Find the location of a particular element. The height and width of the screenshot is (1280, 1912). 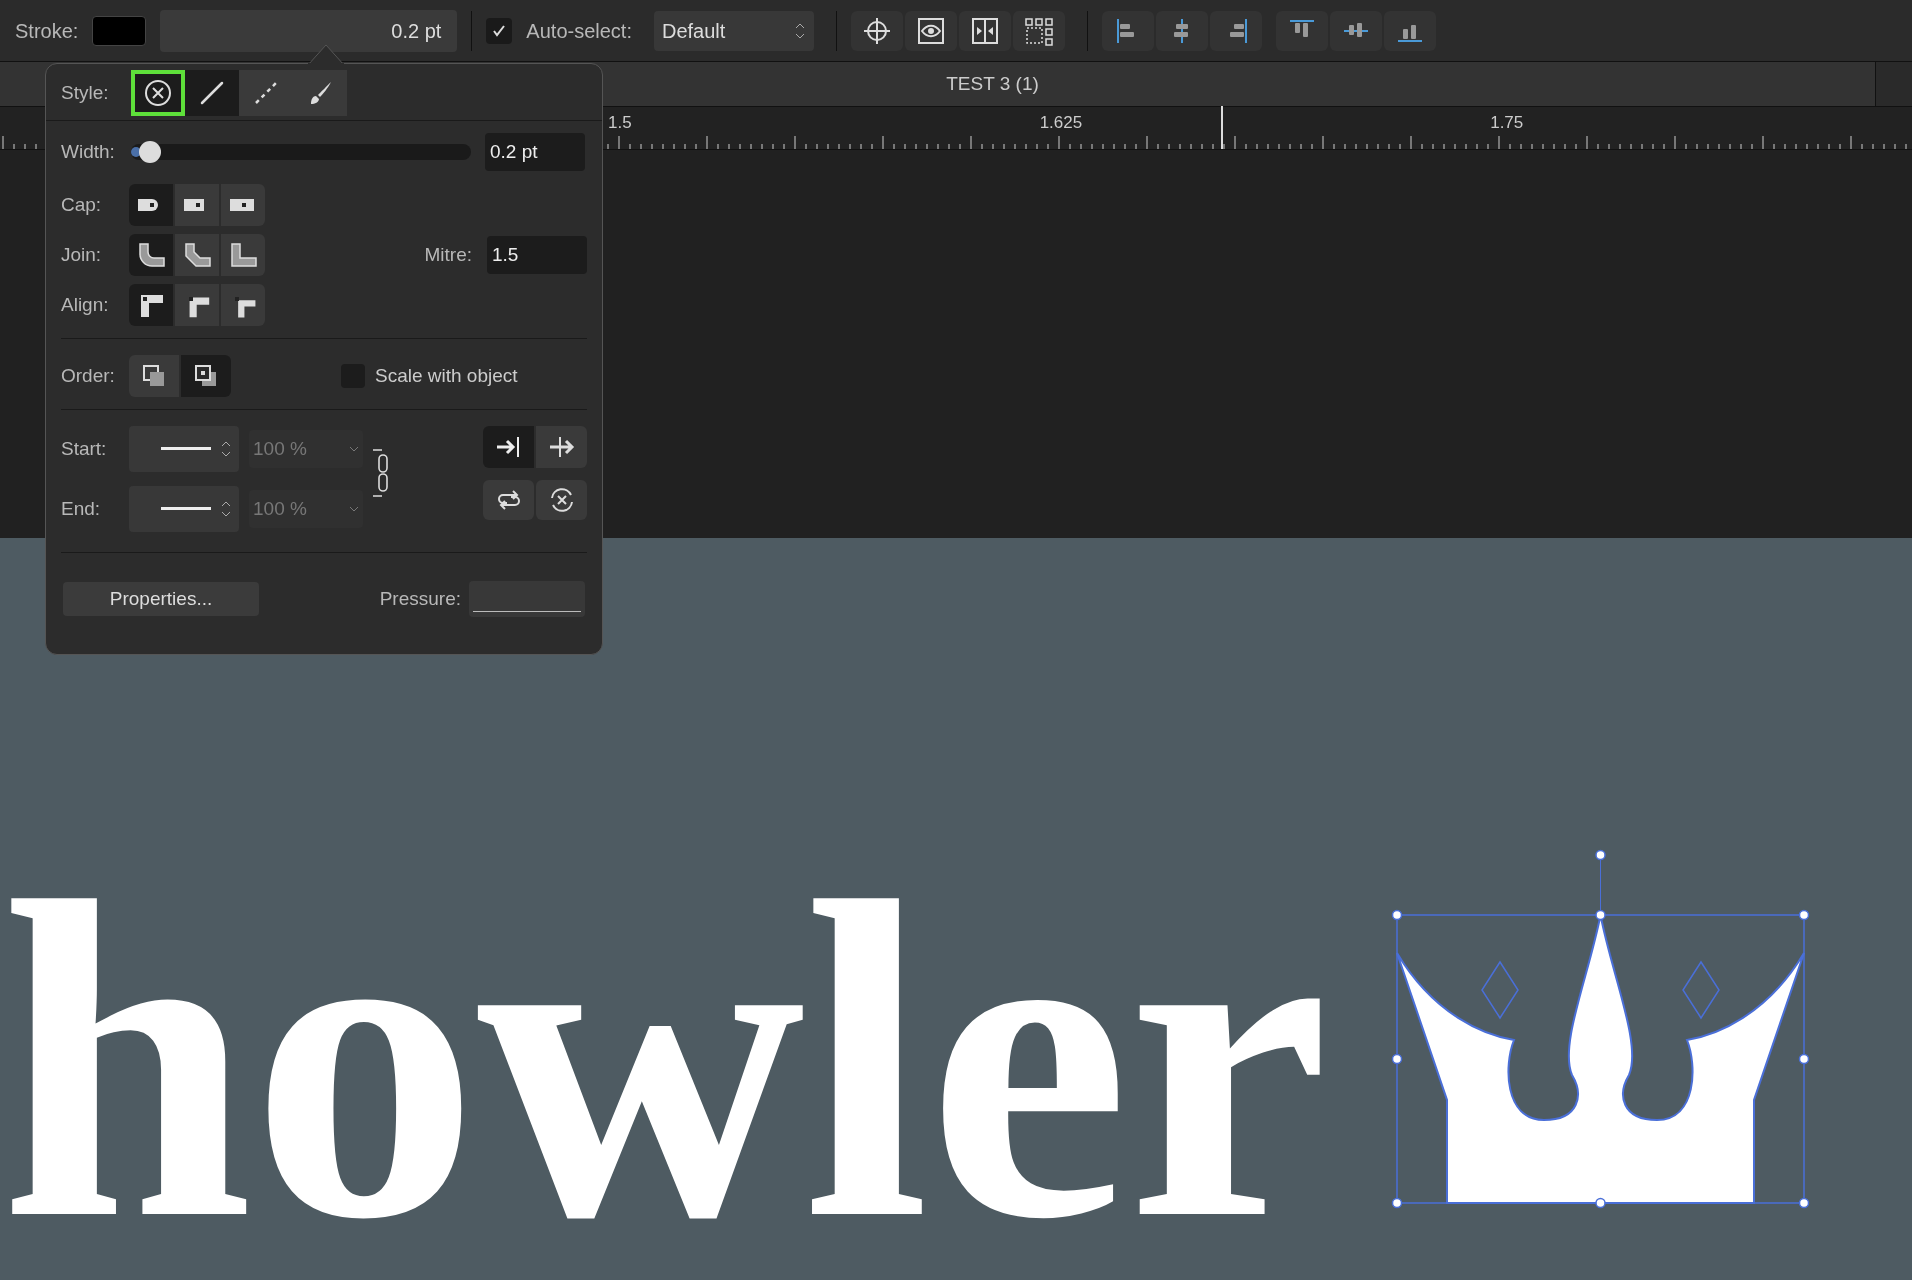

field-label: Start: is located at coordinates (84, 448).